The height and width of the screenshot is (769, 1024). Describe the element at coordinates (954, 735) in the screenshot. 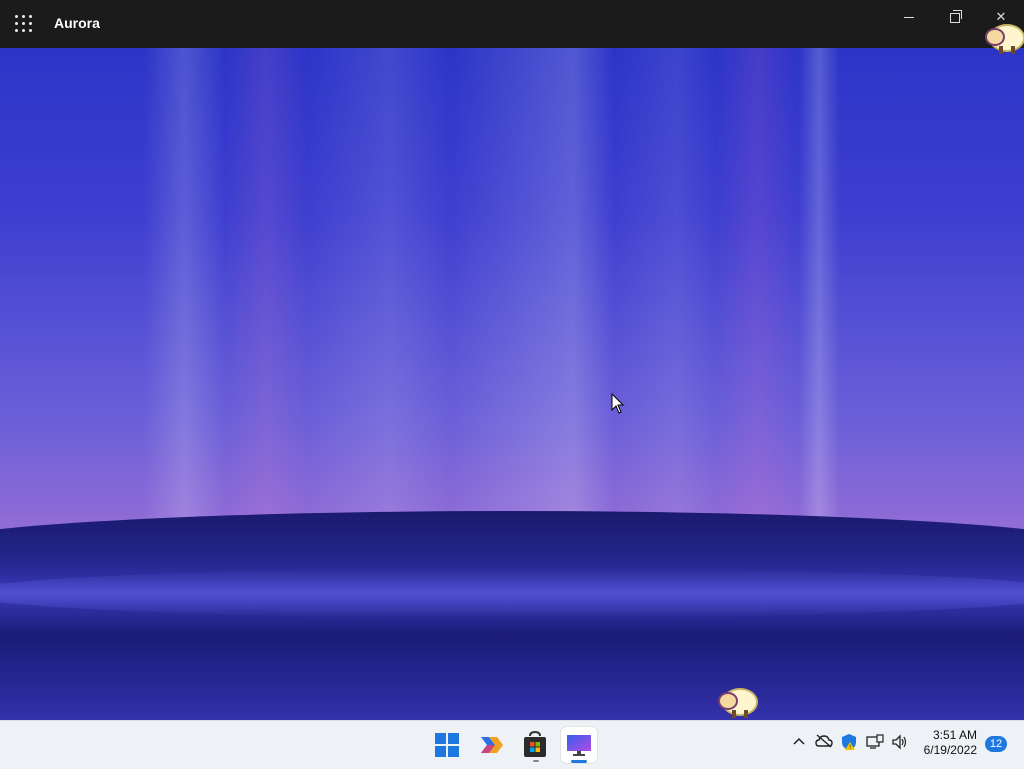

I see `clock-time: 3:51 AM` at that location.